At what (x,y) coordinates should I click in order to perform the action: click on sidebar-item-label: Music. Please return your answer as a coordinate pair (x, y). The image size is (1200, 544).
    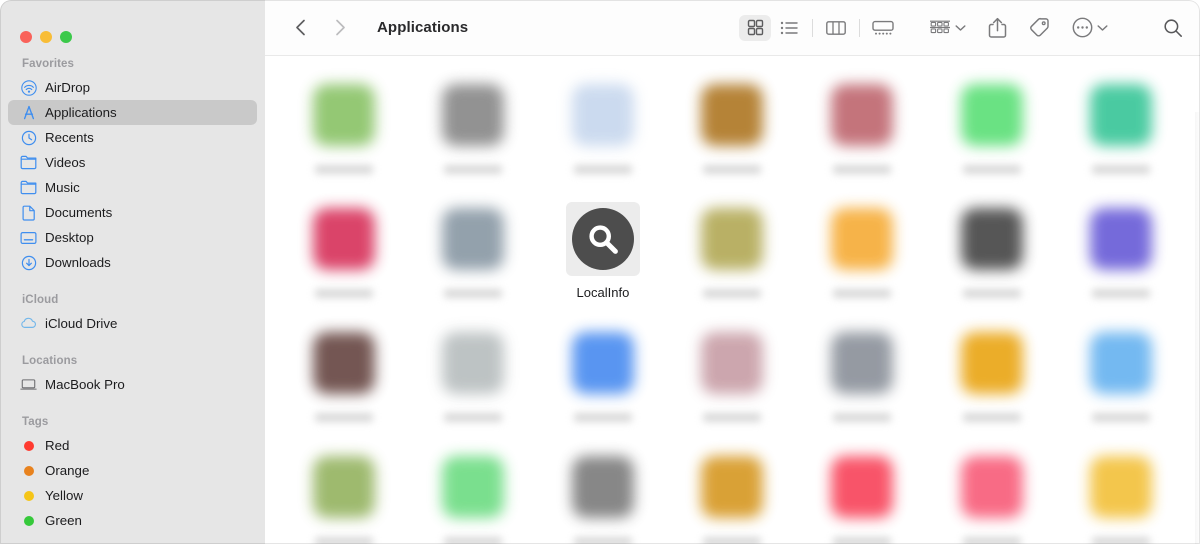
    Looking at the image, I should click on (62, 187).